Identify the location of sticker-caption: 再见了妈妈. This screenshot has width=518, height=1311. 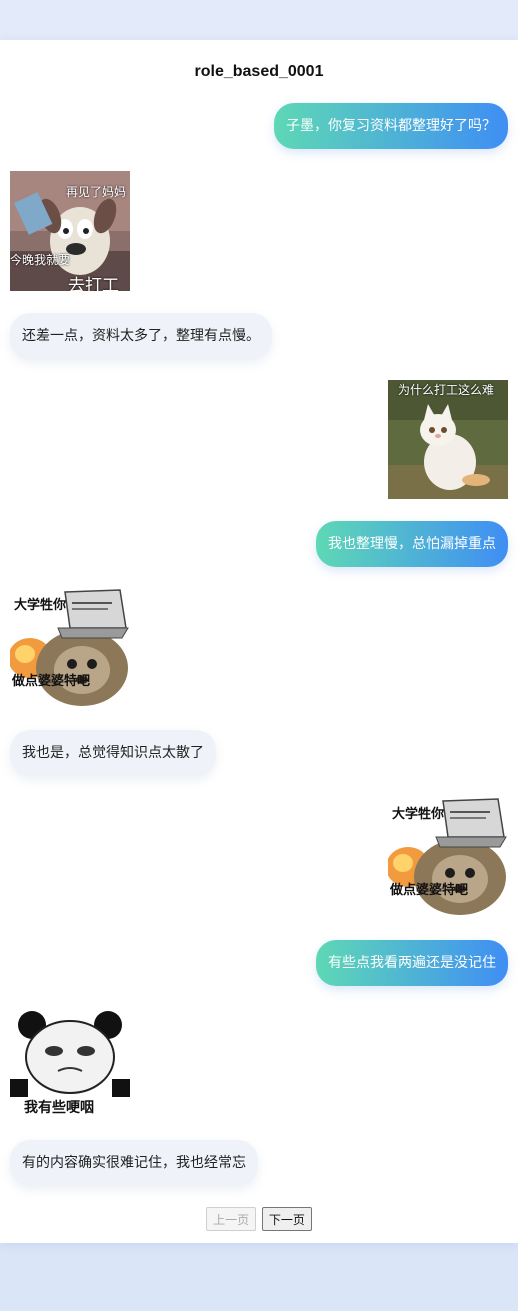
(96, 192).